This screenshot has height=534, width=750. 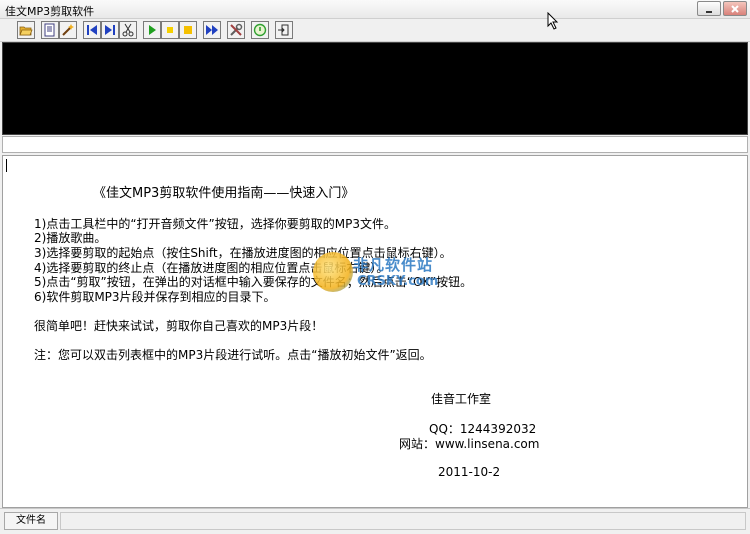 I want to click on guide-title: 《佳文MP3剪取软件使用指南——快速入门》, so click(x=224, y=193).